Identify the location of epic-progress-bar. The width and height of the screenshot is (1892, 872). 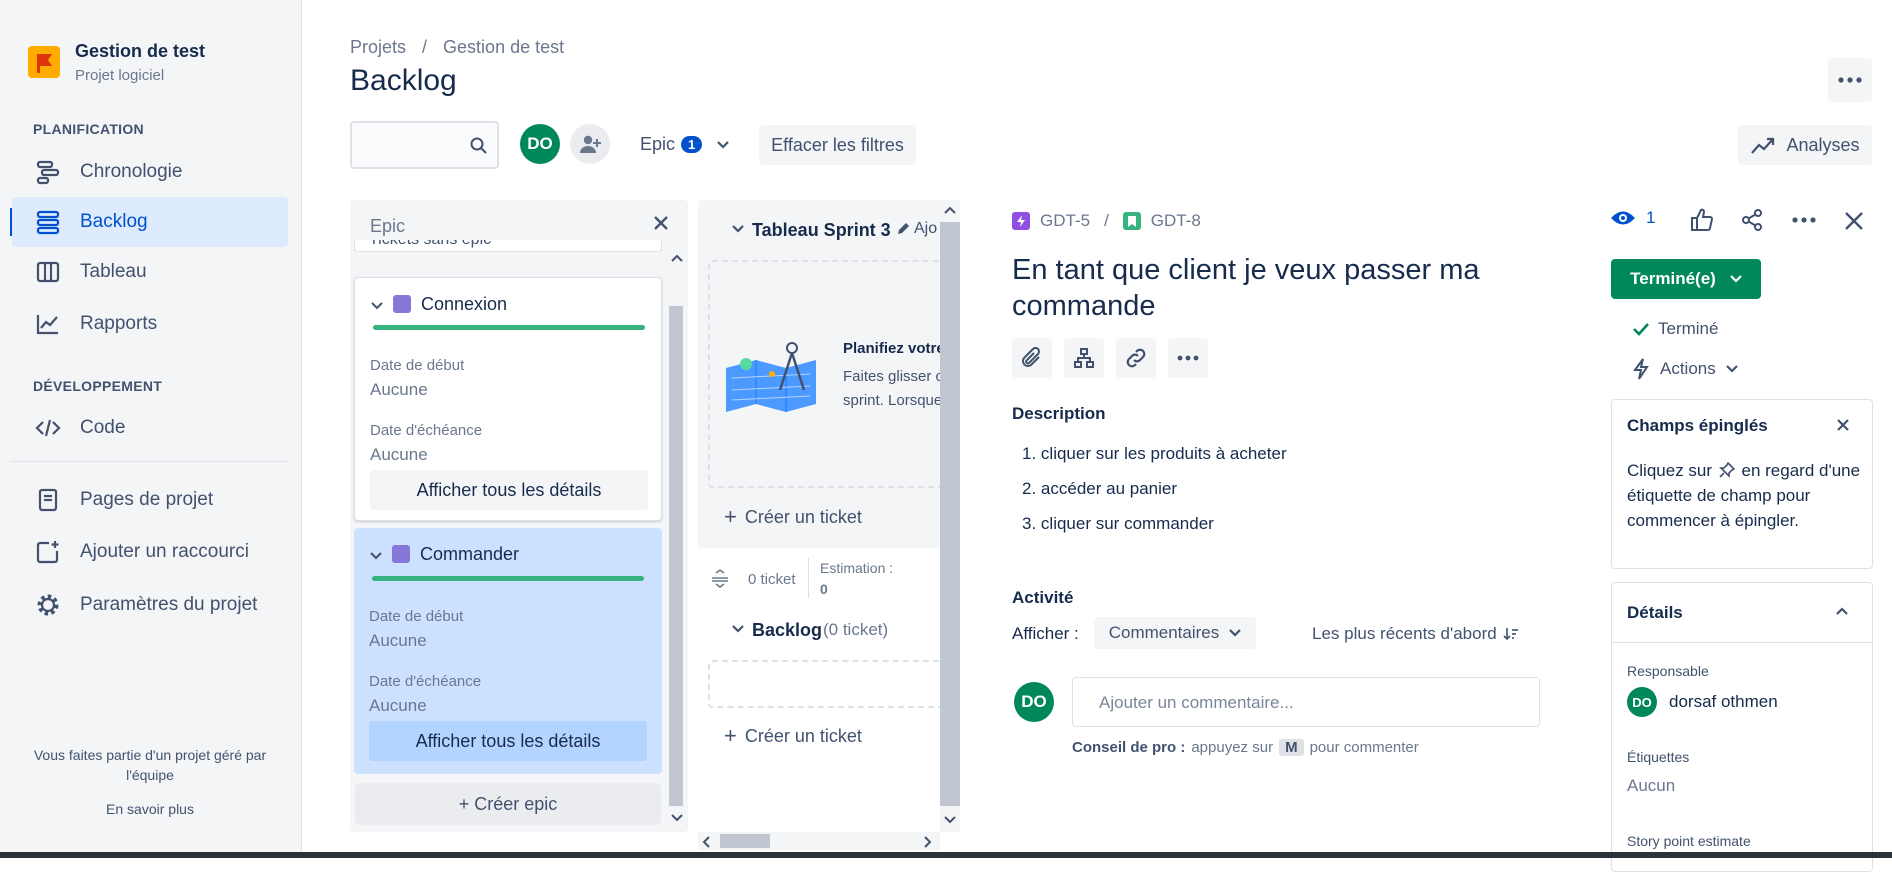
(508, 578).